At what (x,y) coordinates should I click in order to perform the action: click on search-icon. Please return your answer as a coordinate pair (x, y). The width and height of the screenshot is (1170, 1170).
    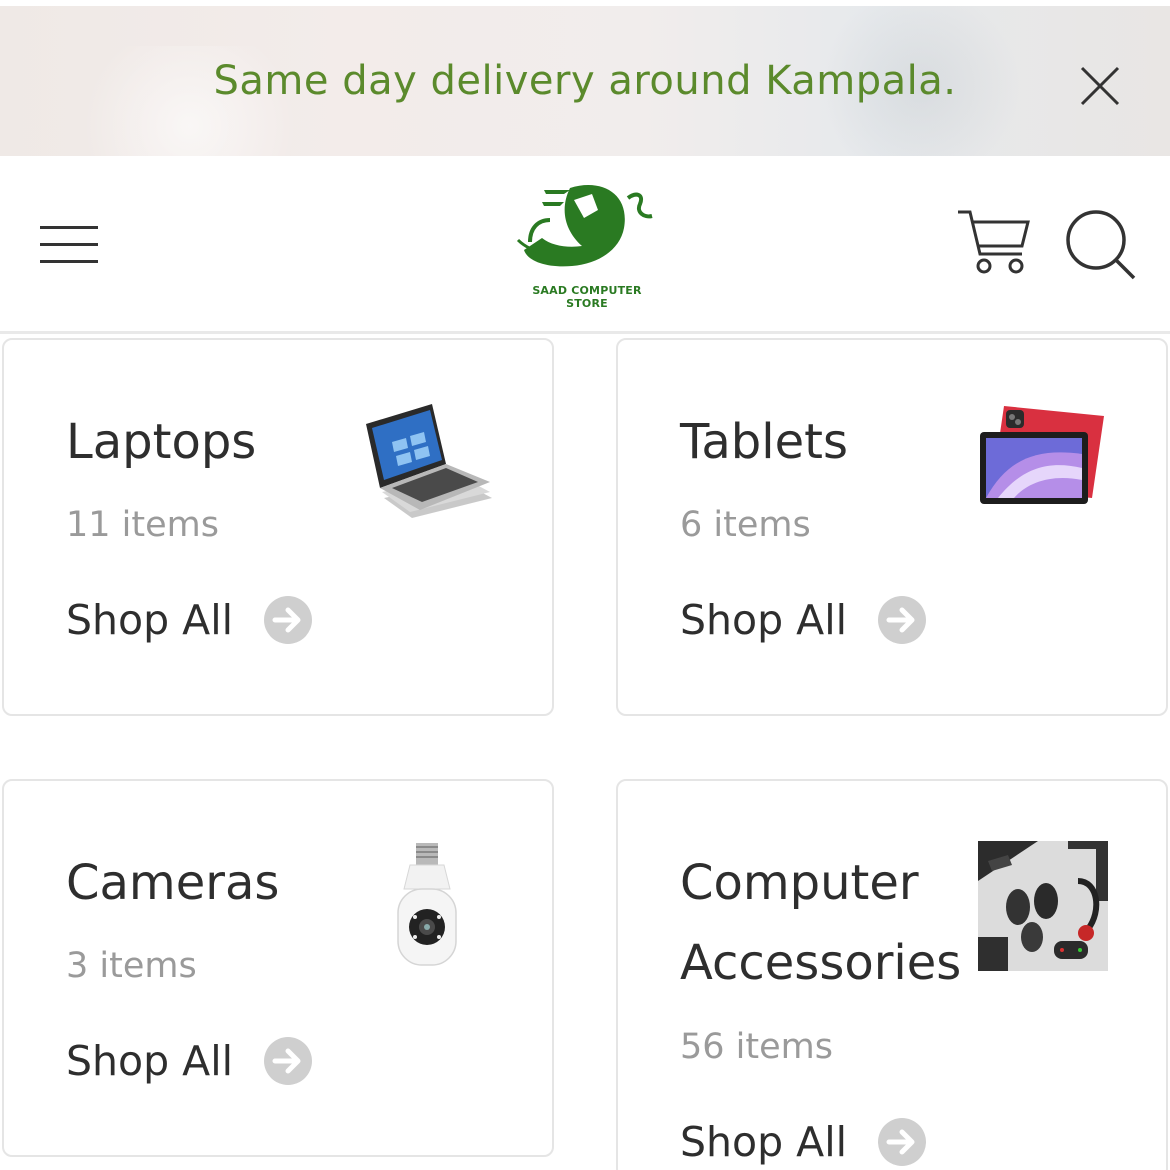
    Looking at the image, I should click on (1101, 245).